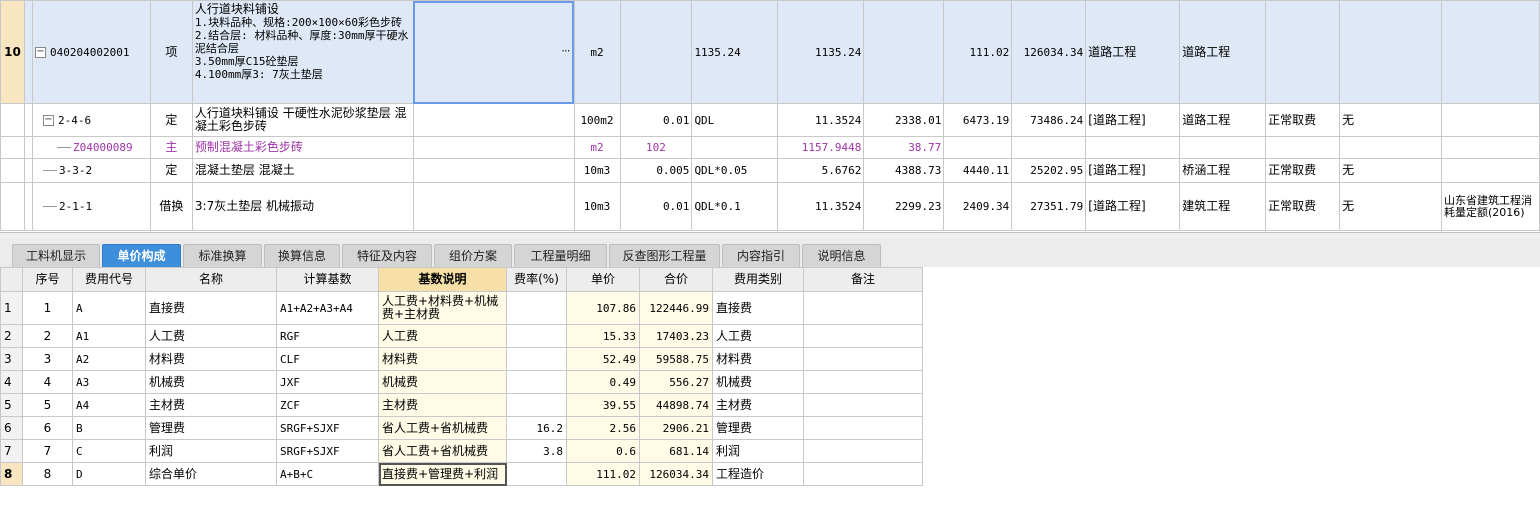  I want to click on qty-expr-cell: 0.01, so click(656, 206).